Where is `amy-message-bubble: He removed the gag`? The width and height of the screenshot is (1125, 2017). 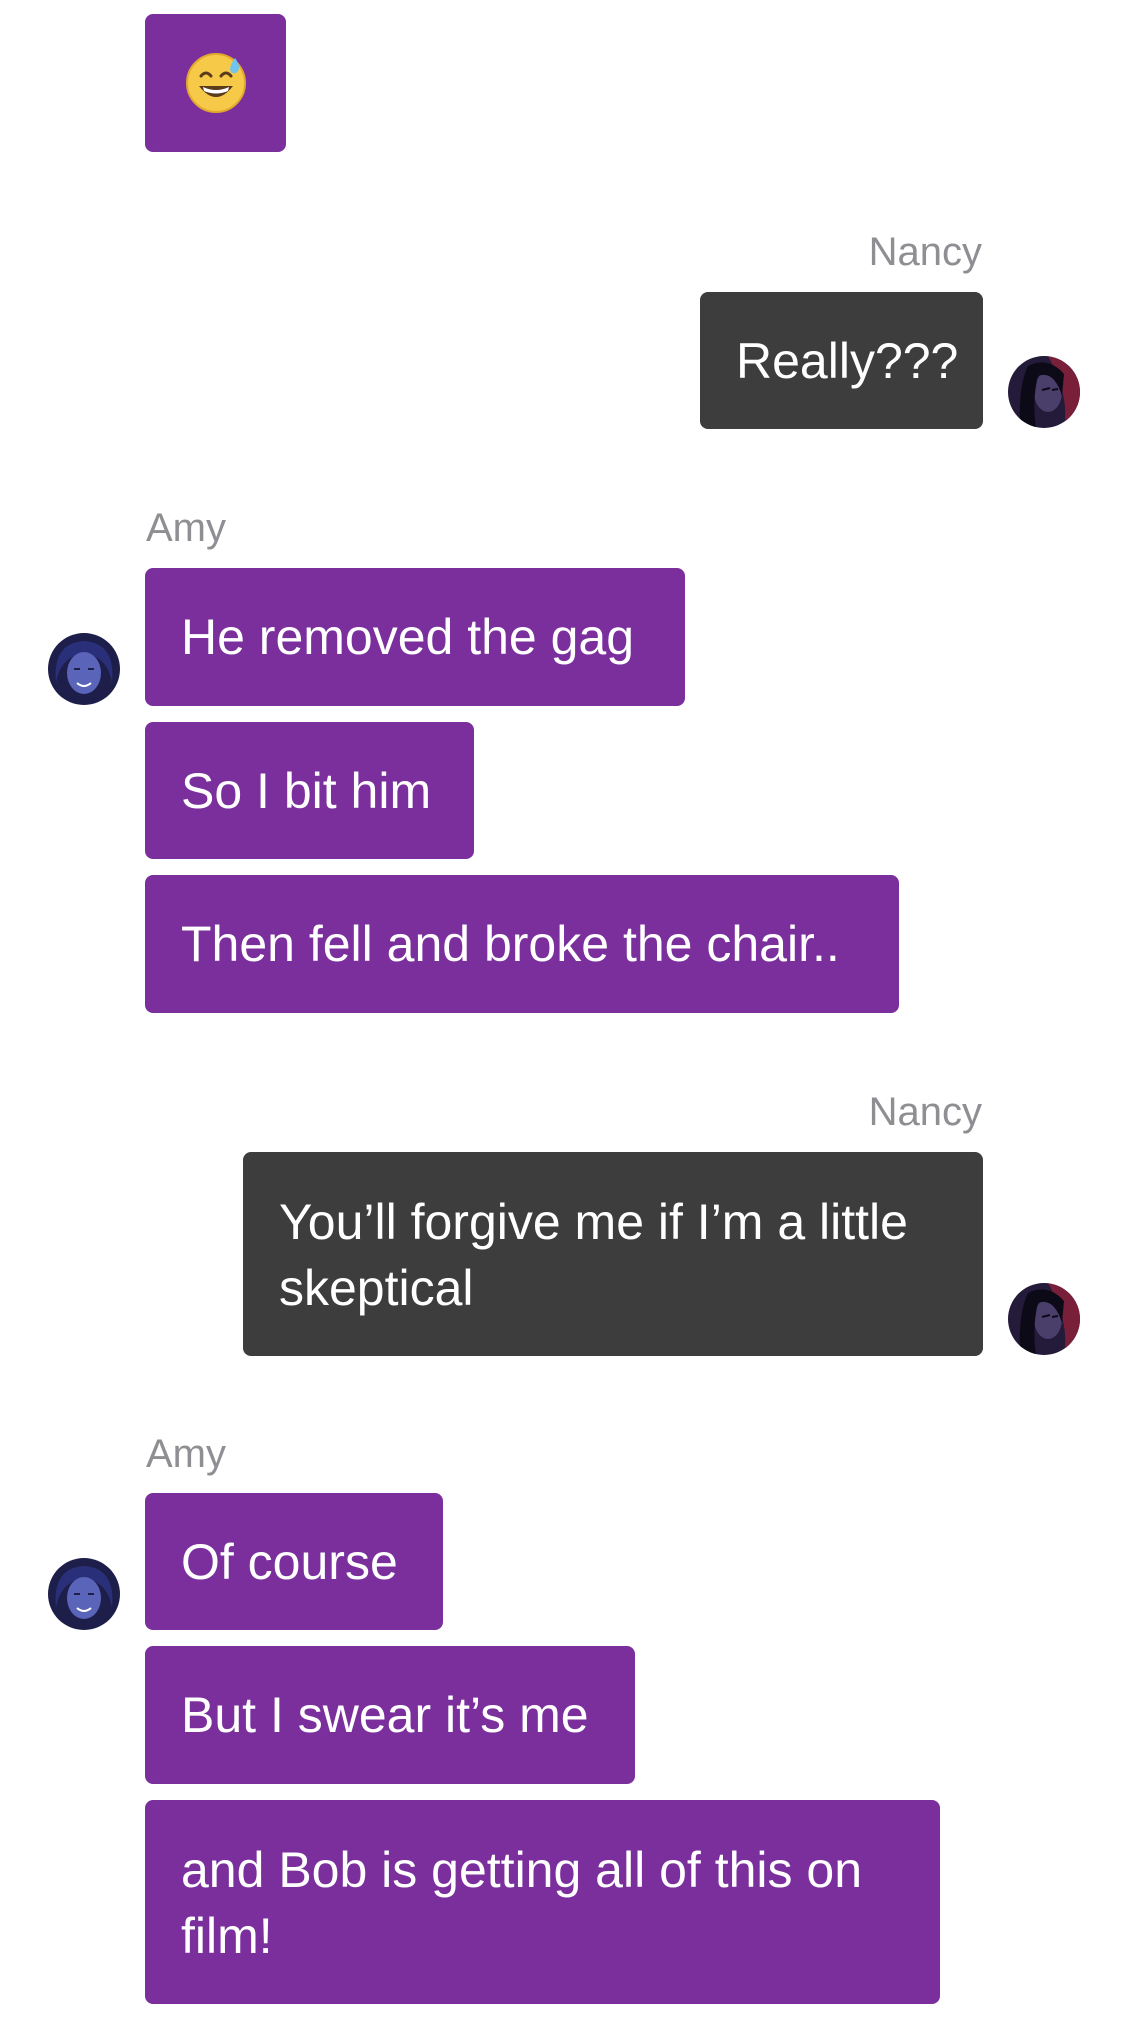
amy-message-bubble: He removed the gag is located at coordinates (415, 637).